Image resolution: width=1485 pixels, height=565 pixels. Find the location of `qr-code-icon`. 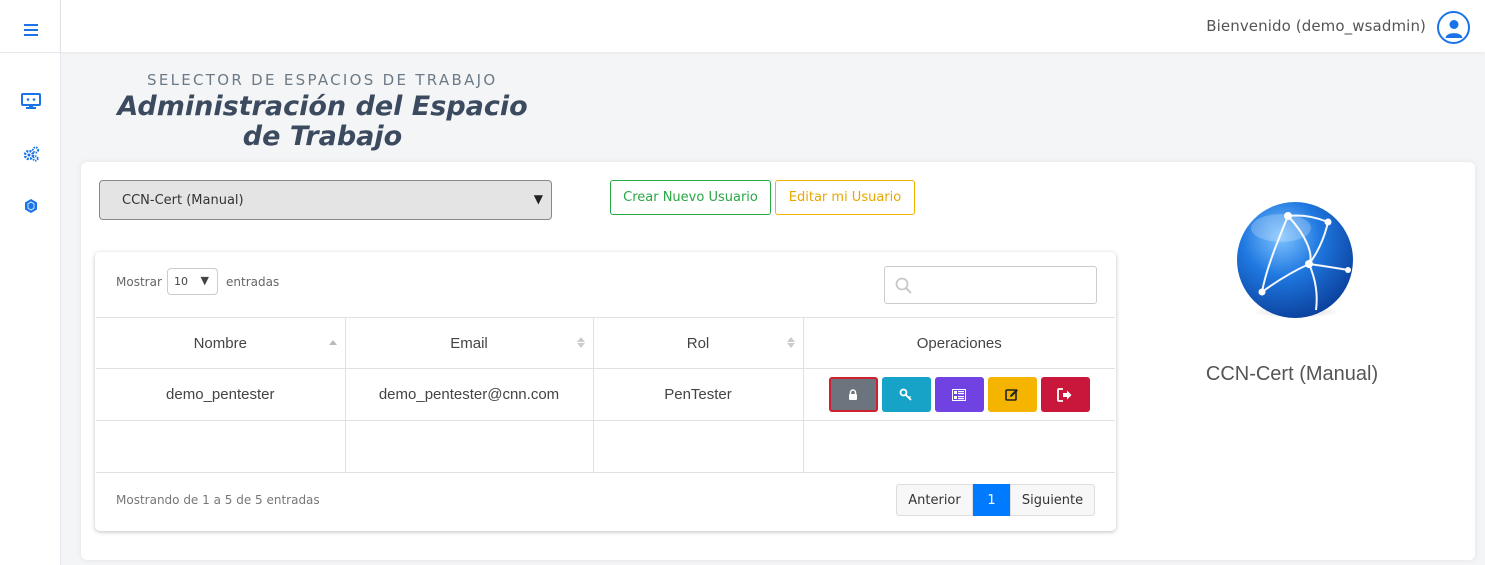

qr-code-icon is located at coordinates (959, 394).